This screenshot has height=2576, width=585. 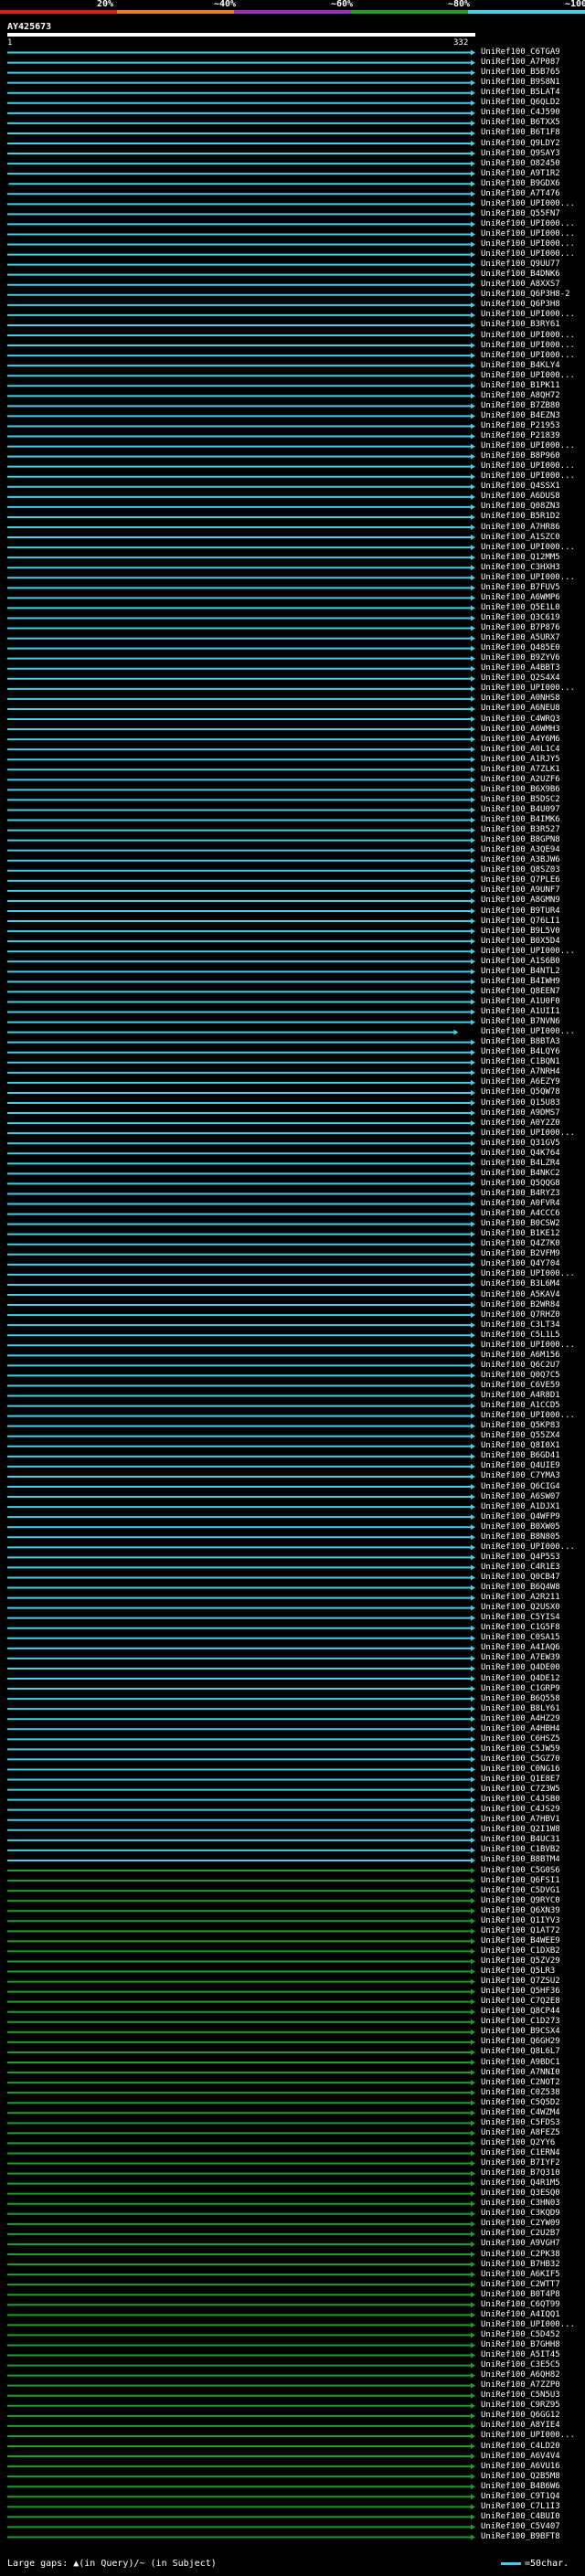 What do you see at coordinates (520, 830) in the screenshot?
I see `hit-label: UniRef100_B3R527` at bounding box center [520, 830].